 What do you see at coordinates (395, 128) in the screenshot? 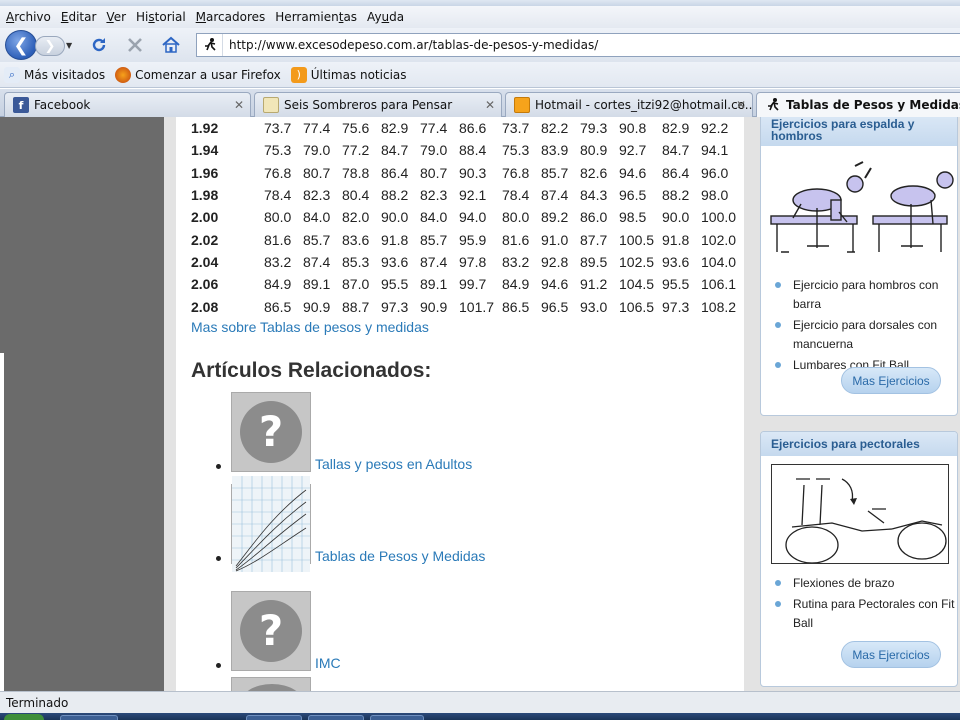
I see `weight-cell: 82.9` at bounding box center [395, 128].